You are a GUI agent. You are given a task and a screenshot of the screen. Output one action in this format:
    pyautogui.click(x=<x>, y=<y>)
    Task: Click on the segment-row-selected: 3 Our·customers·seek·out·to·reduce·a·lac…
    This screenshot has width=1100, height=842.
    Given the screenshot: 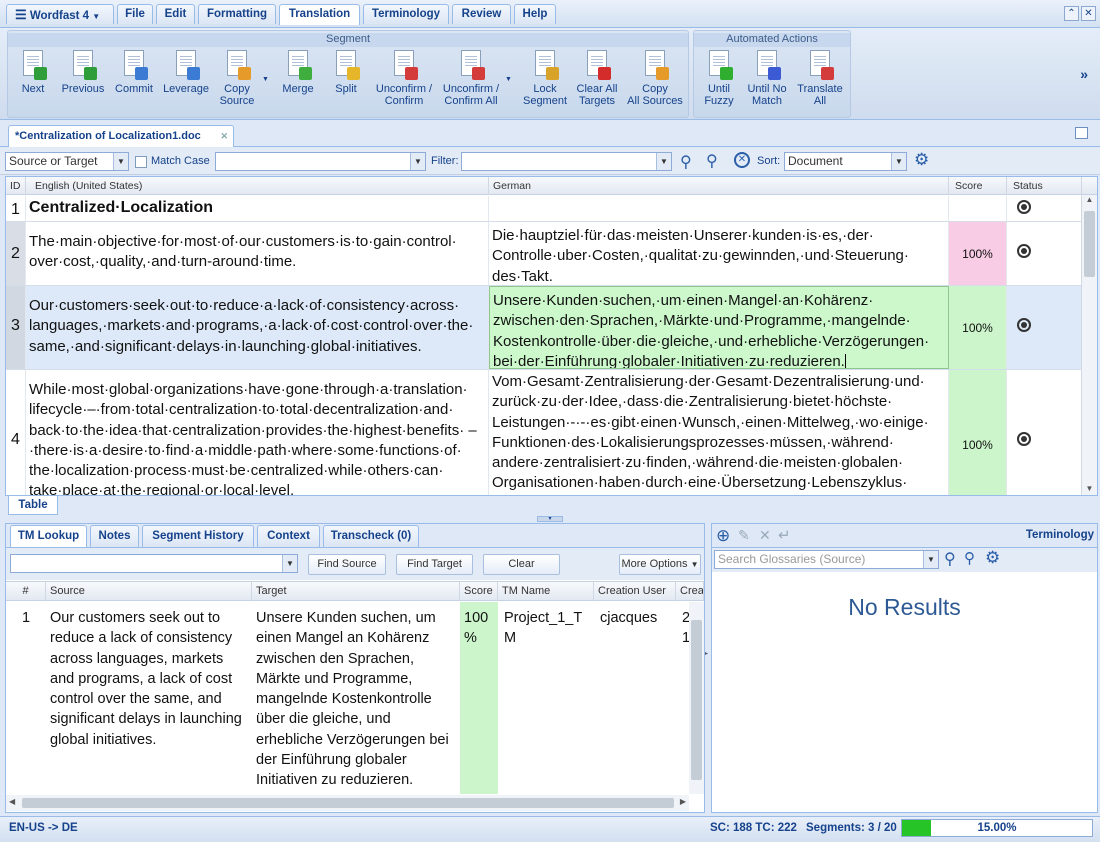 What is the action you would take?
    pyautogui.click(x=544, y=328)
    